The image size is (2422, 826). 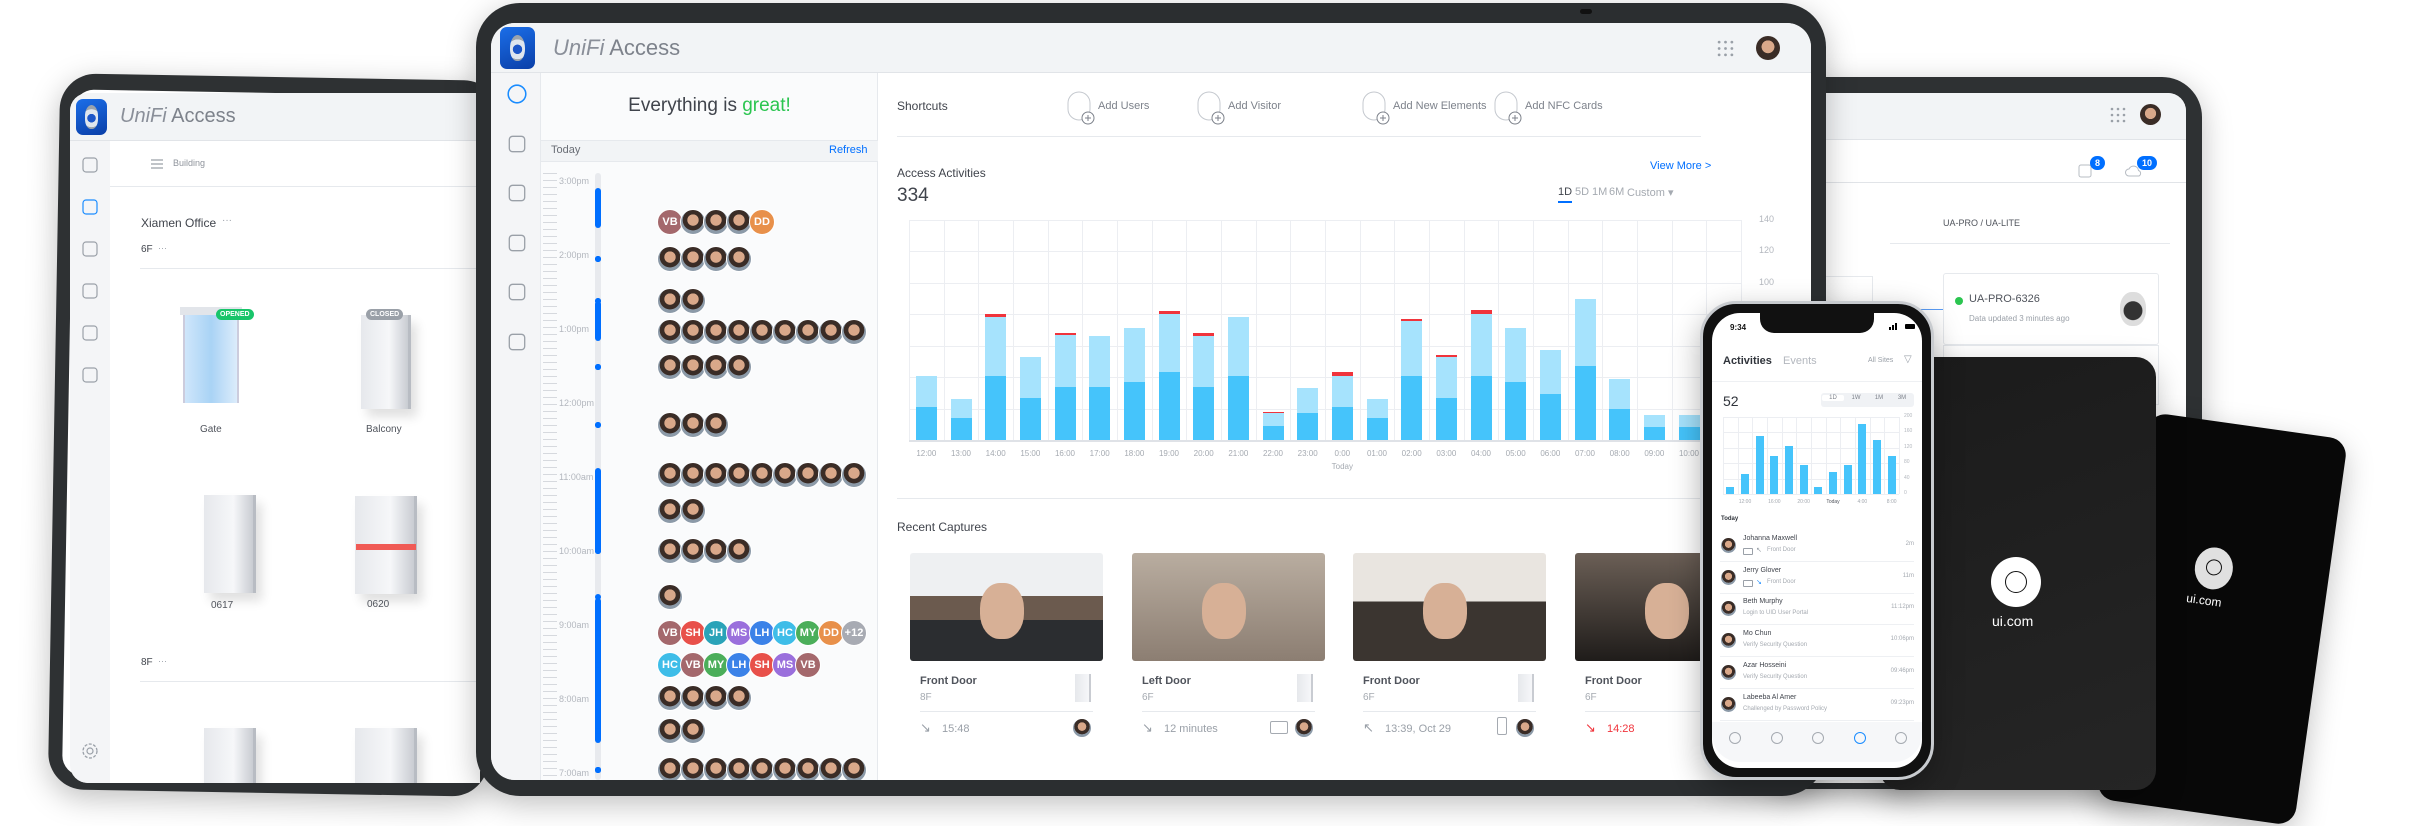 What do you see at coordinates (1735, 738) in the screenshot?
I see `nav-dashboard-icon` at bounding box center [1735, 738].